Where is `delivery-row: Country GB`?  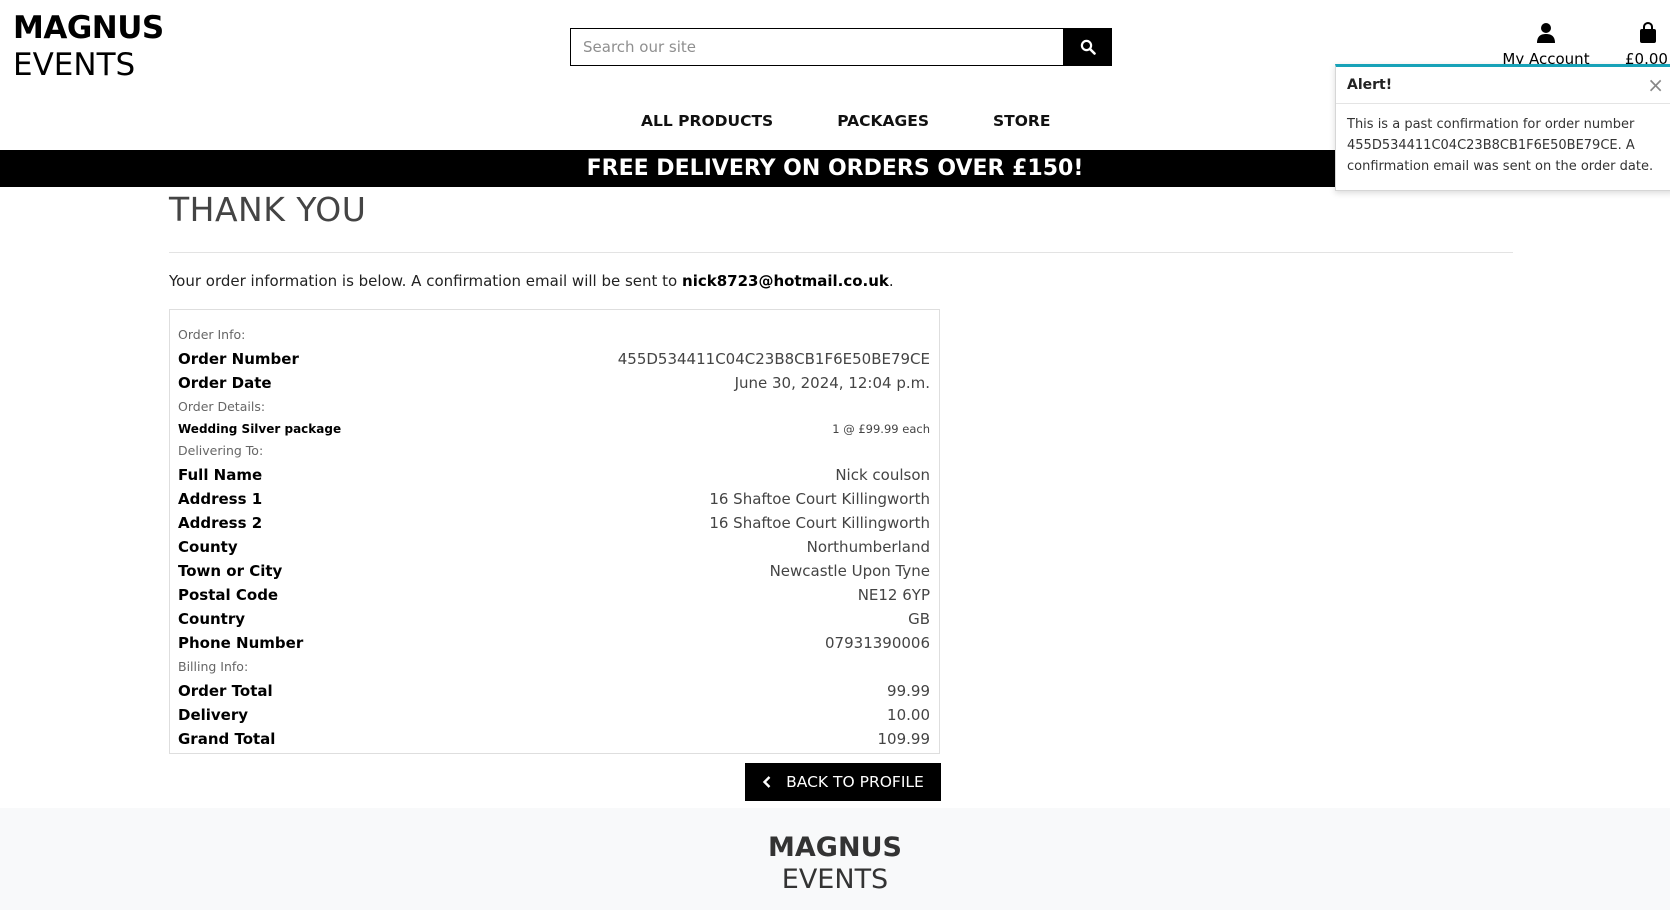
delivery-row: Country GB is located at coordinates (554, 619).